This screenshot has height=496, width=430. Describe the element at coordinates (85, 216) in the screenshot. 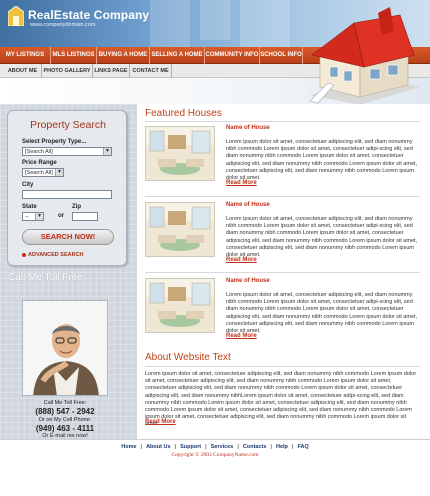

I see `zip-input` at that location.